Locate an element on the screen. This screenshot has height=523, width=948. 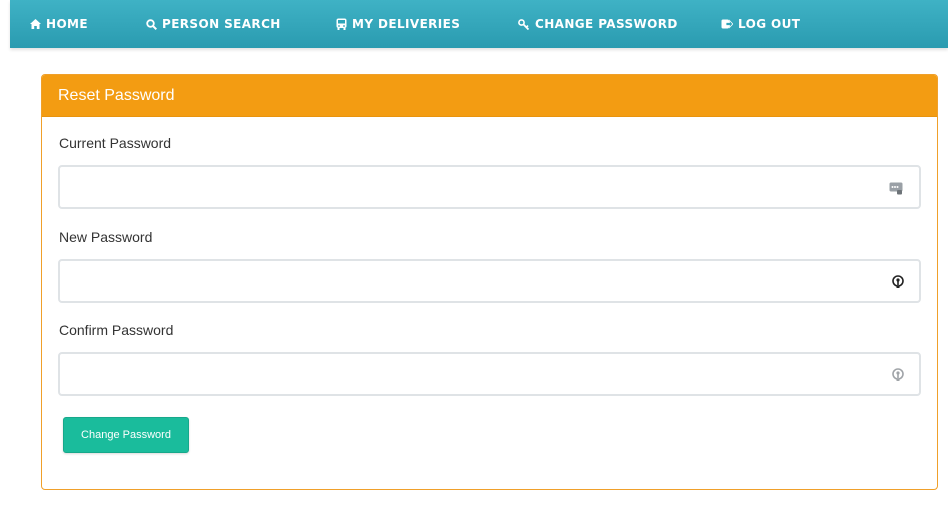
change-password-button: Change Password is located at coordinates (126, 435).